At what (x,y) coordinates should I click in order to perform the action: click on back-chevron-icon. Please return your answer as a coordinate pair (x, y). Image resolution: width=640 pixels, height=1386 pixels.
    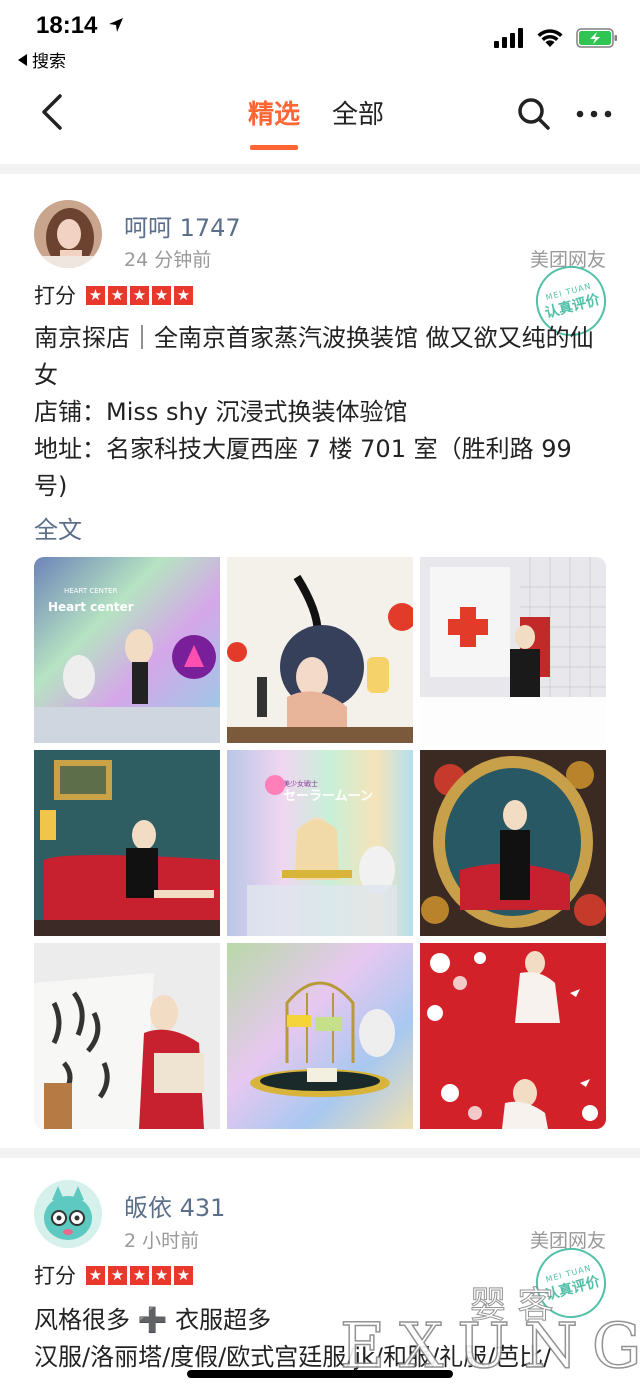
    Looking at the image, I should click on (54, 112).